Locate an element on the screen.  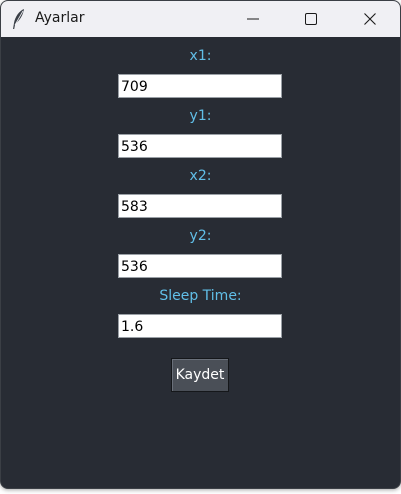
maximize-icon is located at coordinates (311, 19).